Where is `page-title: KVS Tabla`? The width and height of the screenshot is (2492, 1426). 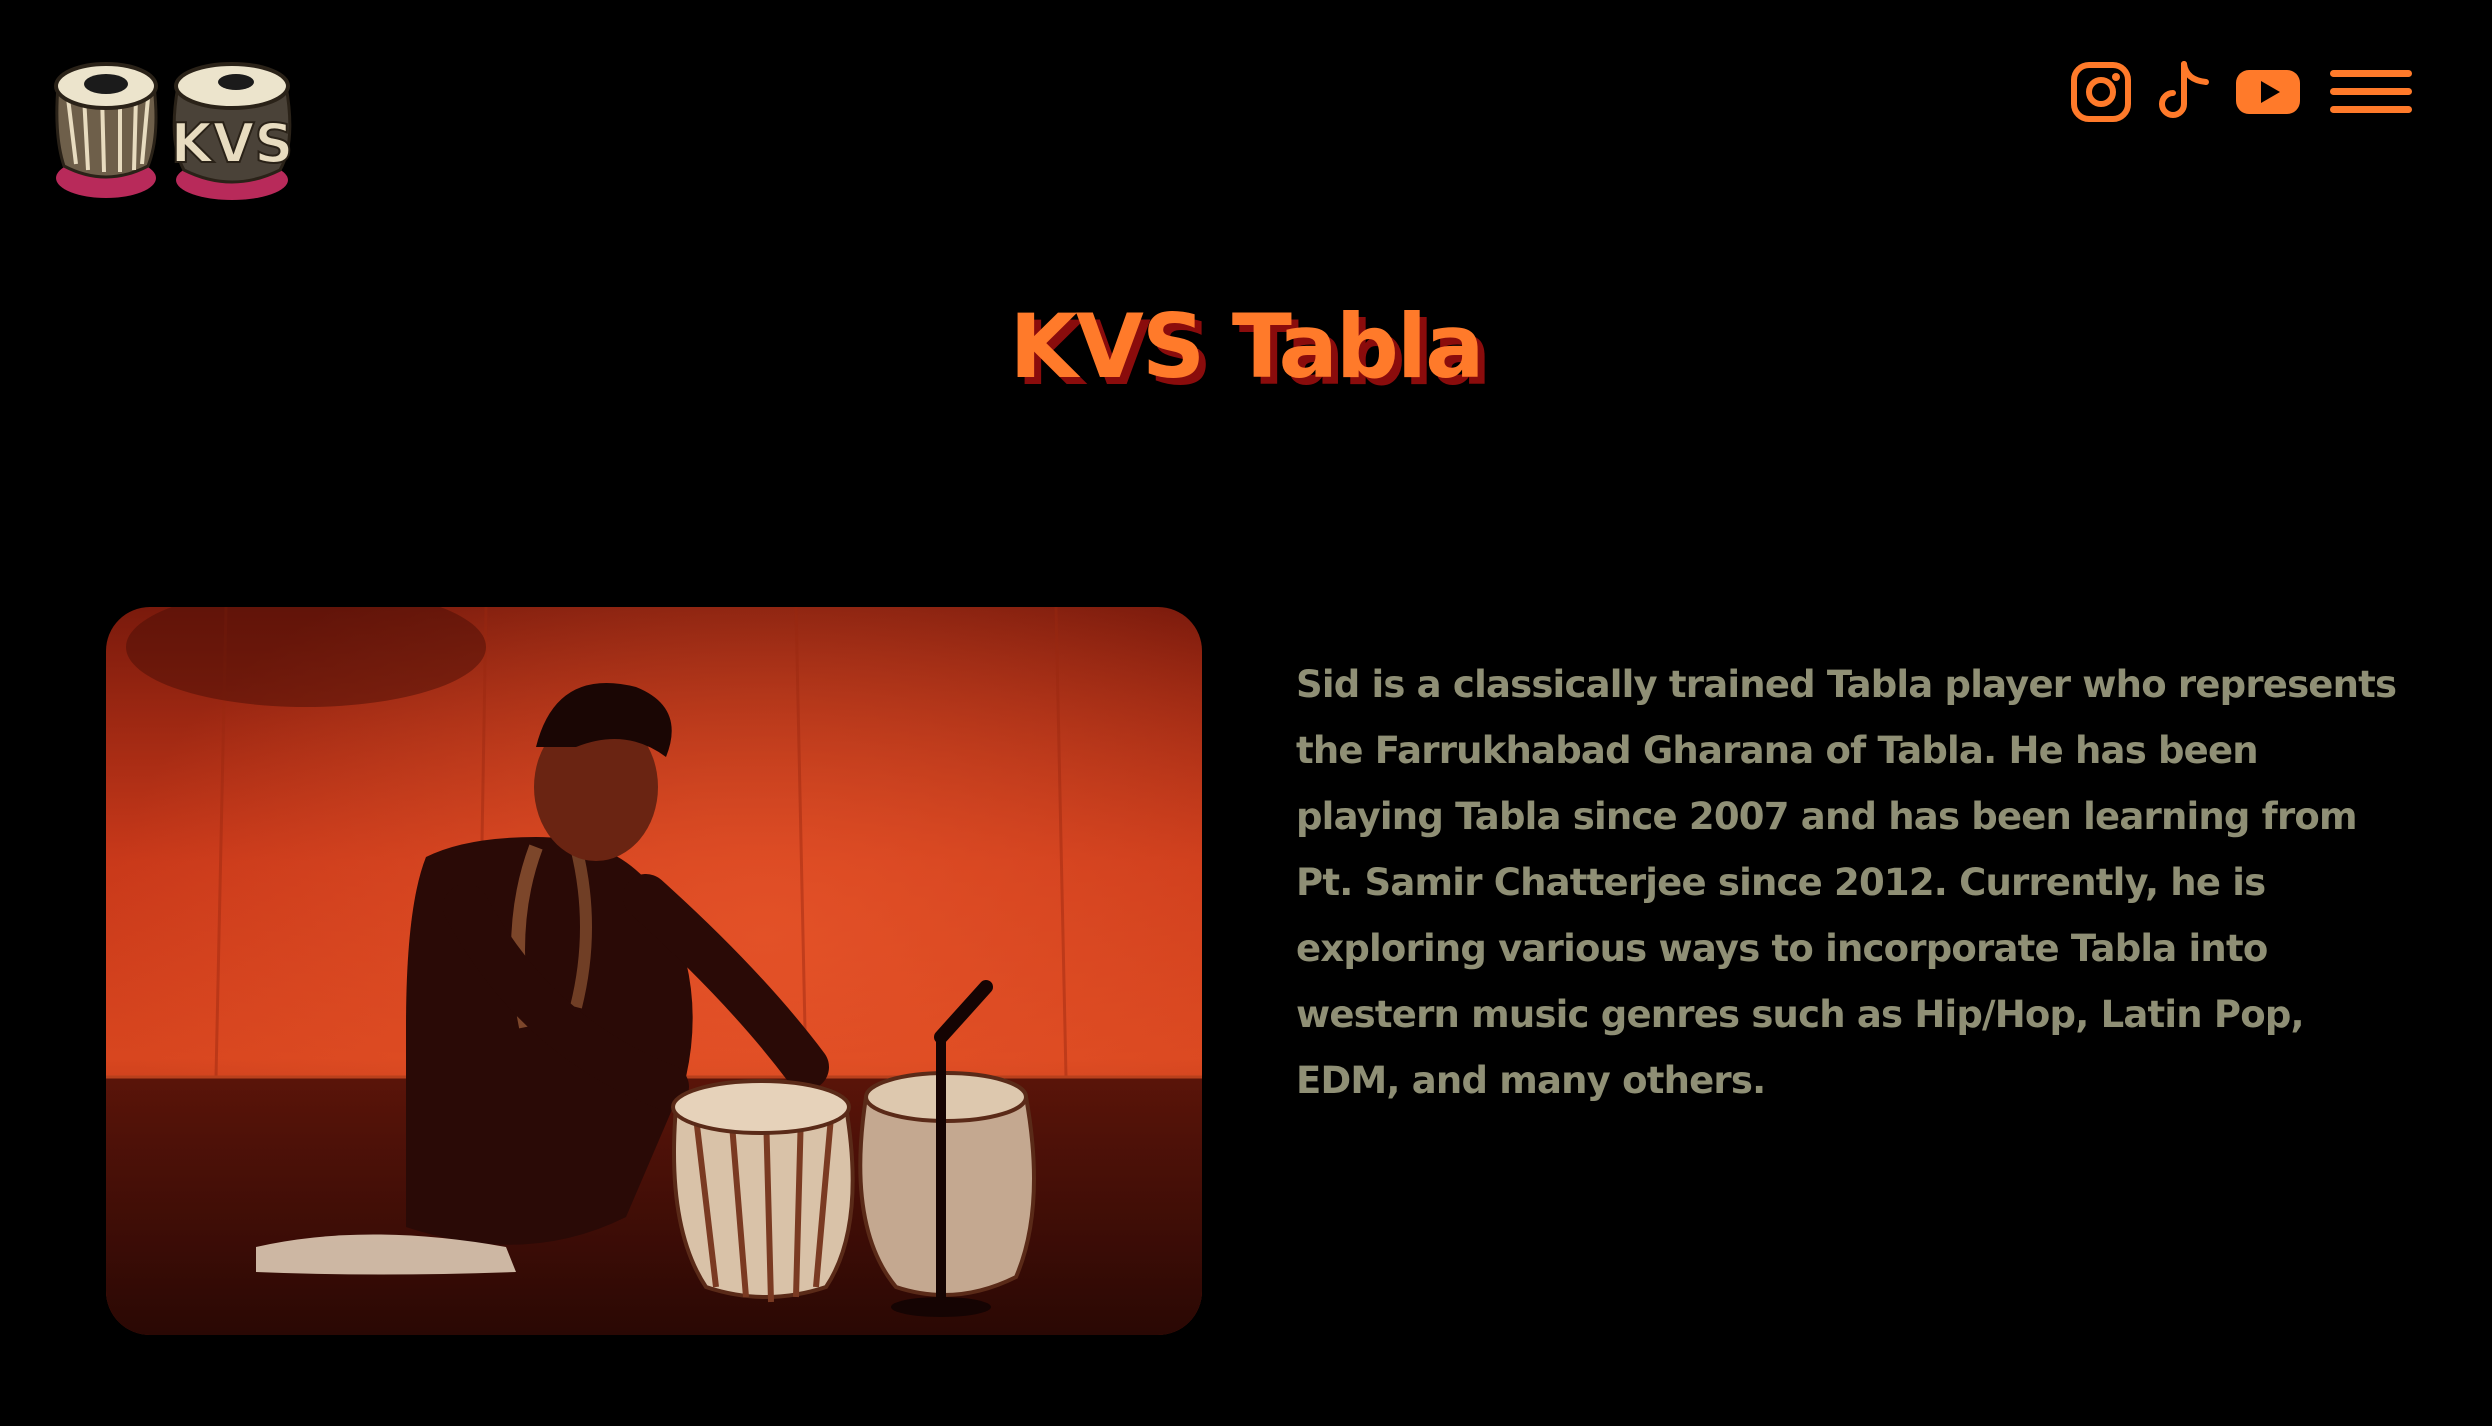 page-title: KVS Tabla is located at coordinates (1247, 346).